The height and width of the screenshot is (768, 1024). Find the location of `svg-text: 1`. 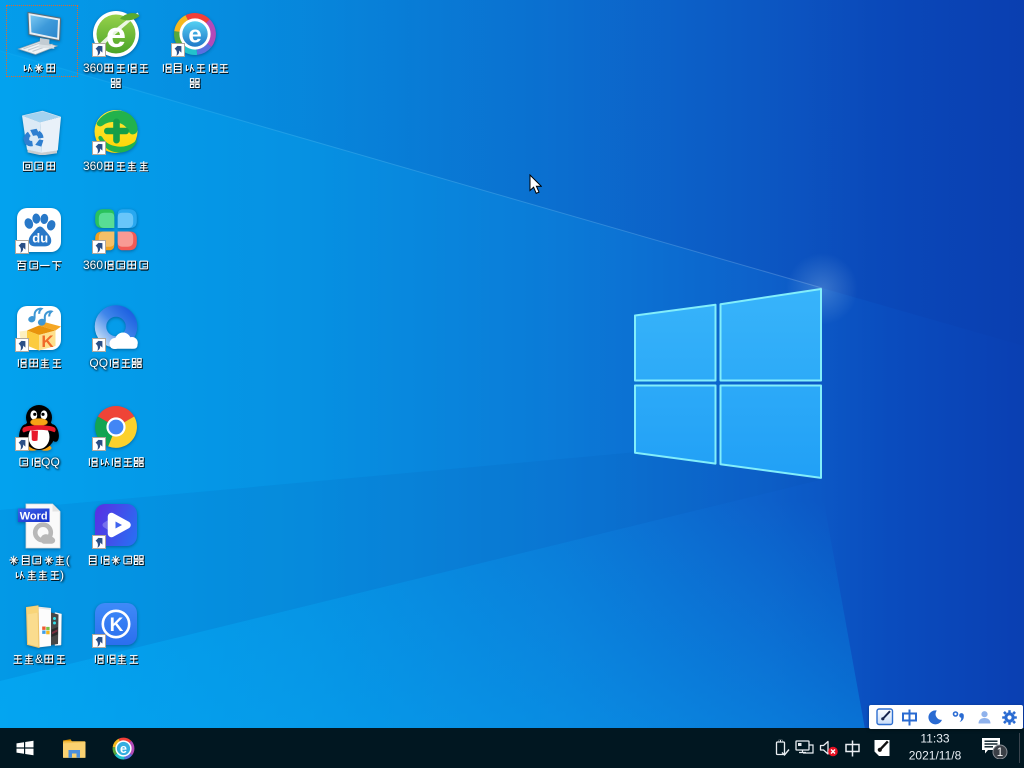

svg-text: 1 is located at coordinates (999, 753).